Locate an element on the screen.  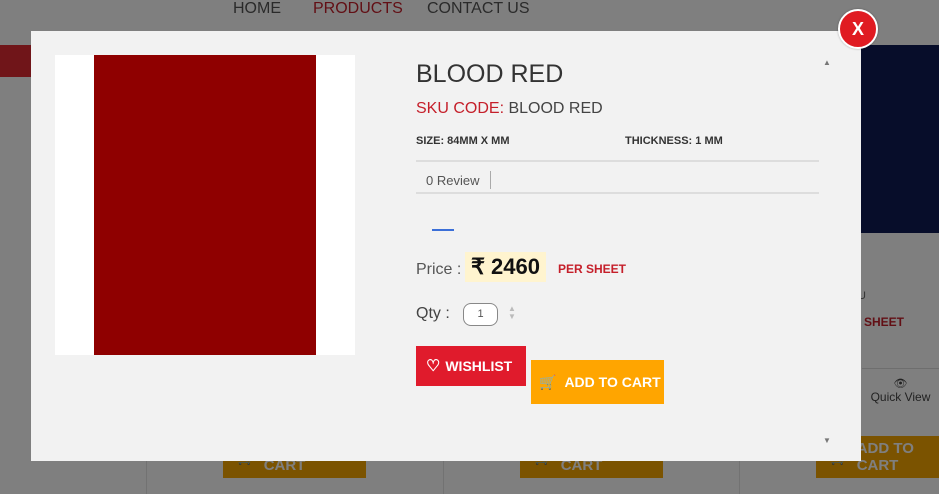
sku-label: SKU CODE: is located at coordinates (460, 108).